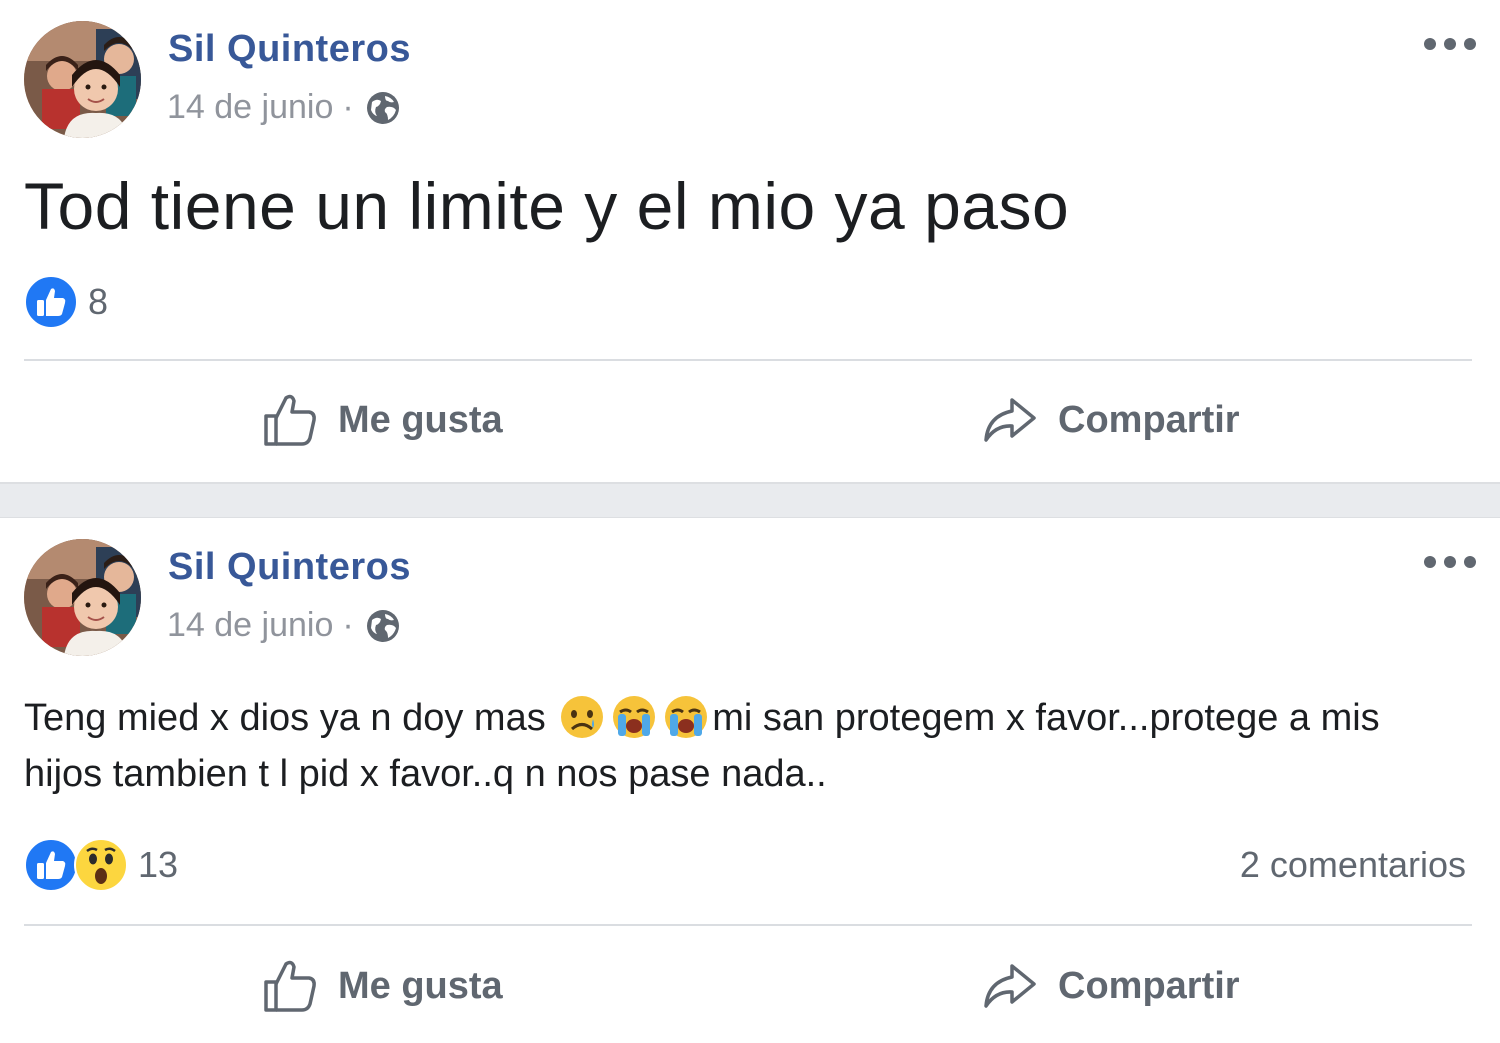  Describe the element at coordinates (750, 500) in the screenshot. I see `feed-gap` at that location.